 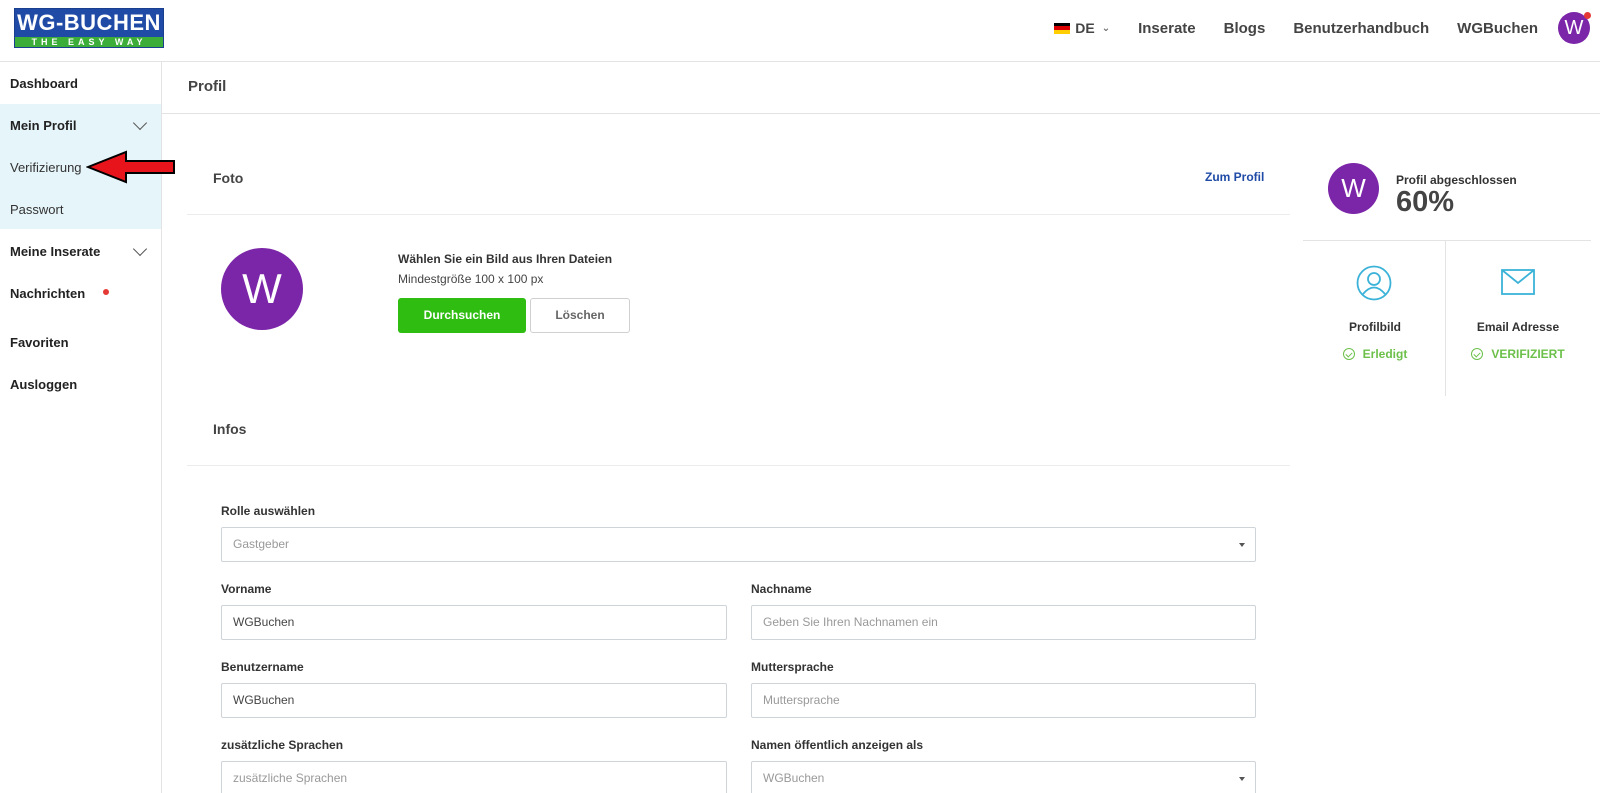 What do you see at coordinates (1167, 28) in the screenshot?
I see `nav-link-inserate: Inserate` at bounding box center [1167, 28].